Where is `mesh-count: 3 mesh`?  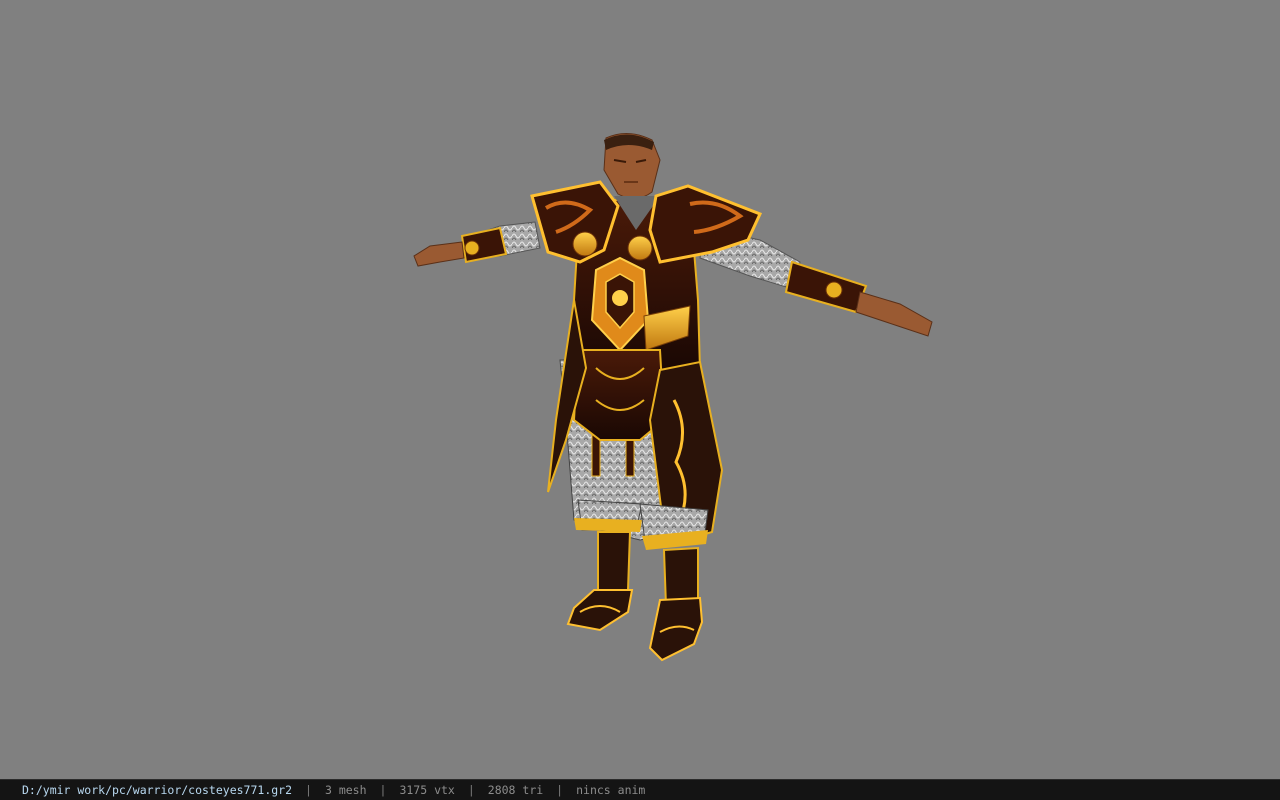 mesh-count: 3 mesh is located at coordinates (345, 790).